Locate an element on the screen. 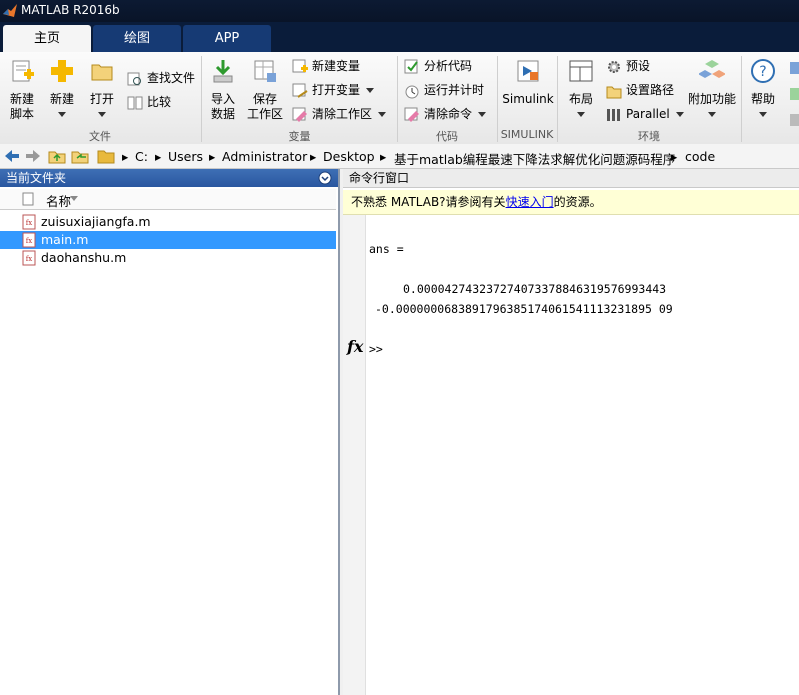 The width and height of the screenshot is (799, 695). set-path-label: 设置路径 is located at coordinates (650, 90).